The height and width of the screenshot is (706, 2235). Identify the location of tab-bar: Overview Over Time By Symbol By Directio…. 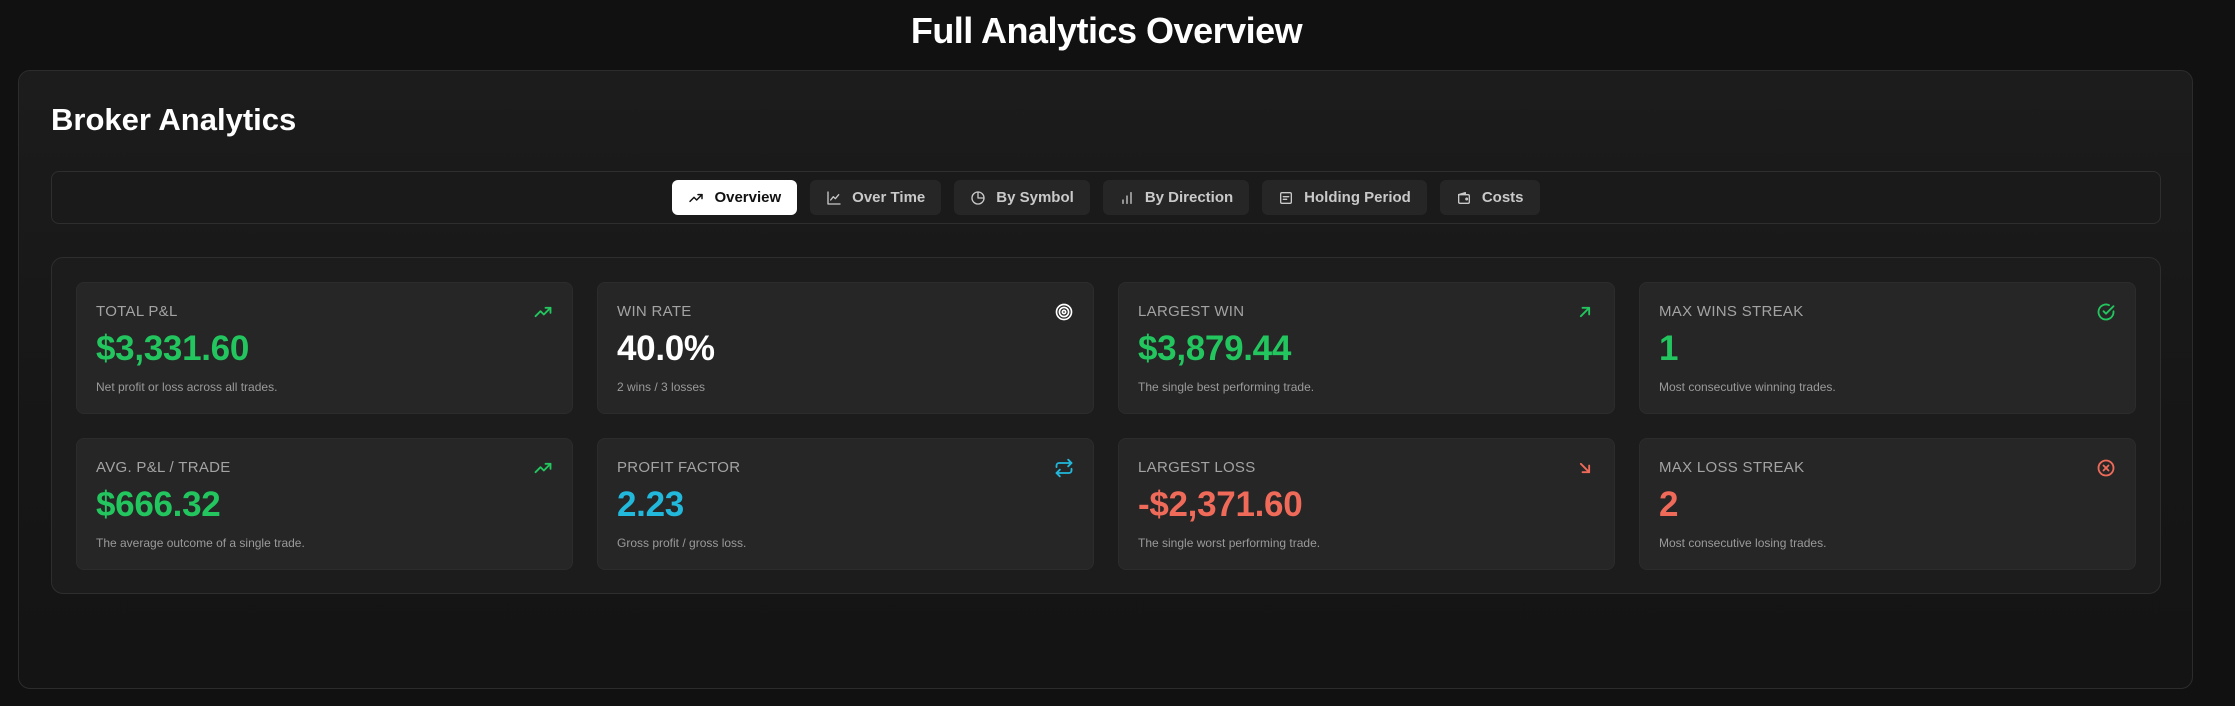
(1106, 197).